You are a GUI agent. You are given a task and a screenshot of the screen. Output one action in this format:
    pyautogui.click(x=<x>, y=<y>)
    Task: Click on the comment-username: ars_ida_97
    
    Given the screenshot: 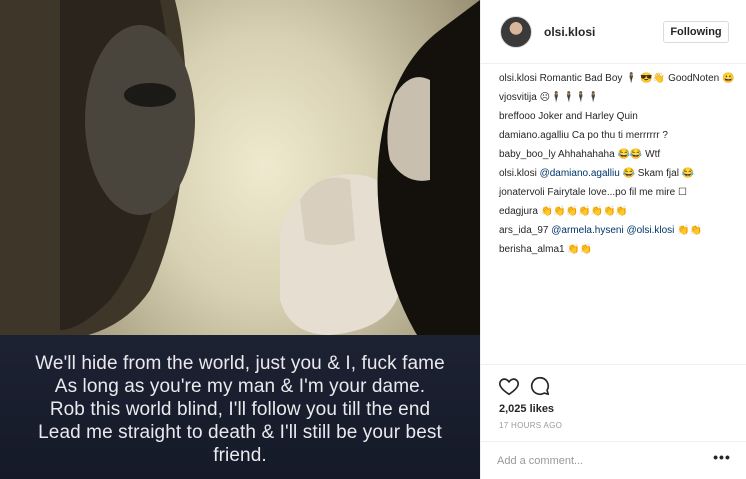 What is the action you would take?
    pyautogui.click(x=523, y=230)
    